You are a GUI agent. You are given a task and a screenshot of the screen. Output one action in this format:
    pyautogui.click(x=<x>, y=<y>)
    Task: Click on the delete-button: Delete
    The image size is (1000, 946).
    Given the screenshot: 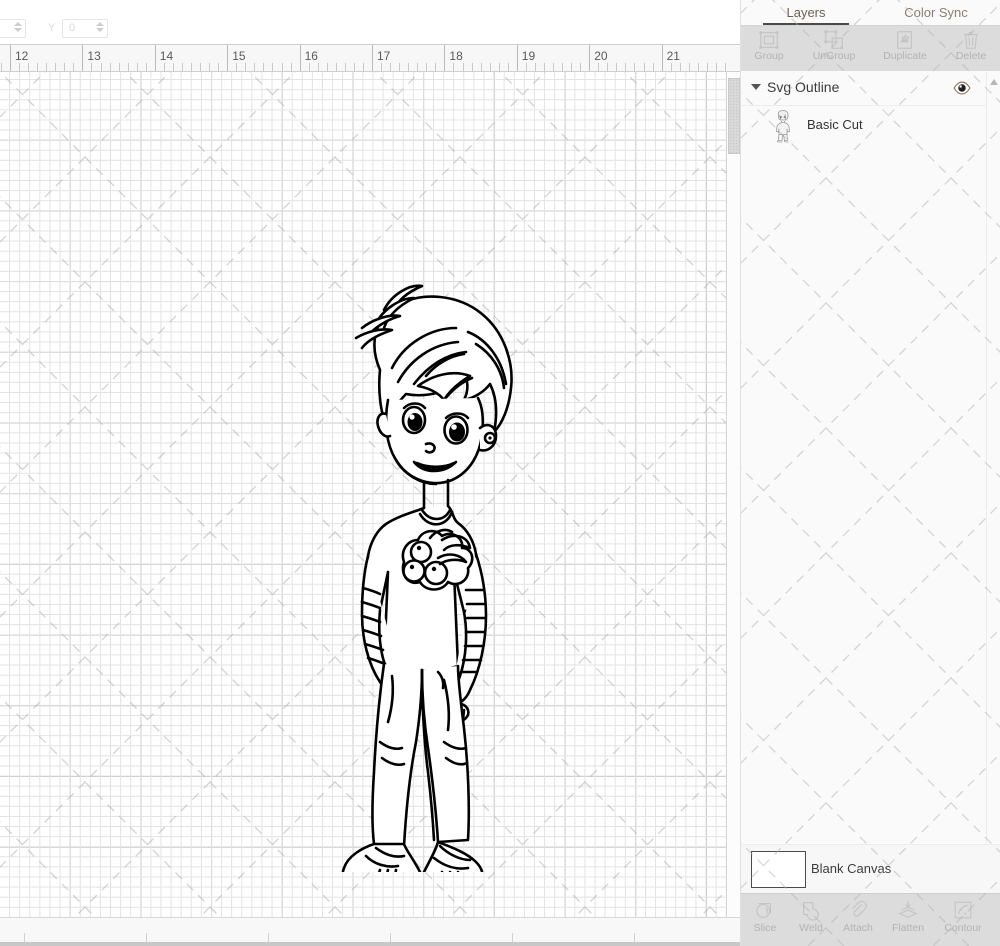 What is the action you would take?
    pyautogui.click(x=971, y=48)
    